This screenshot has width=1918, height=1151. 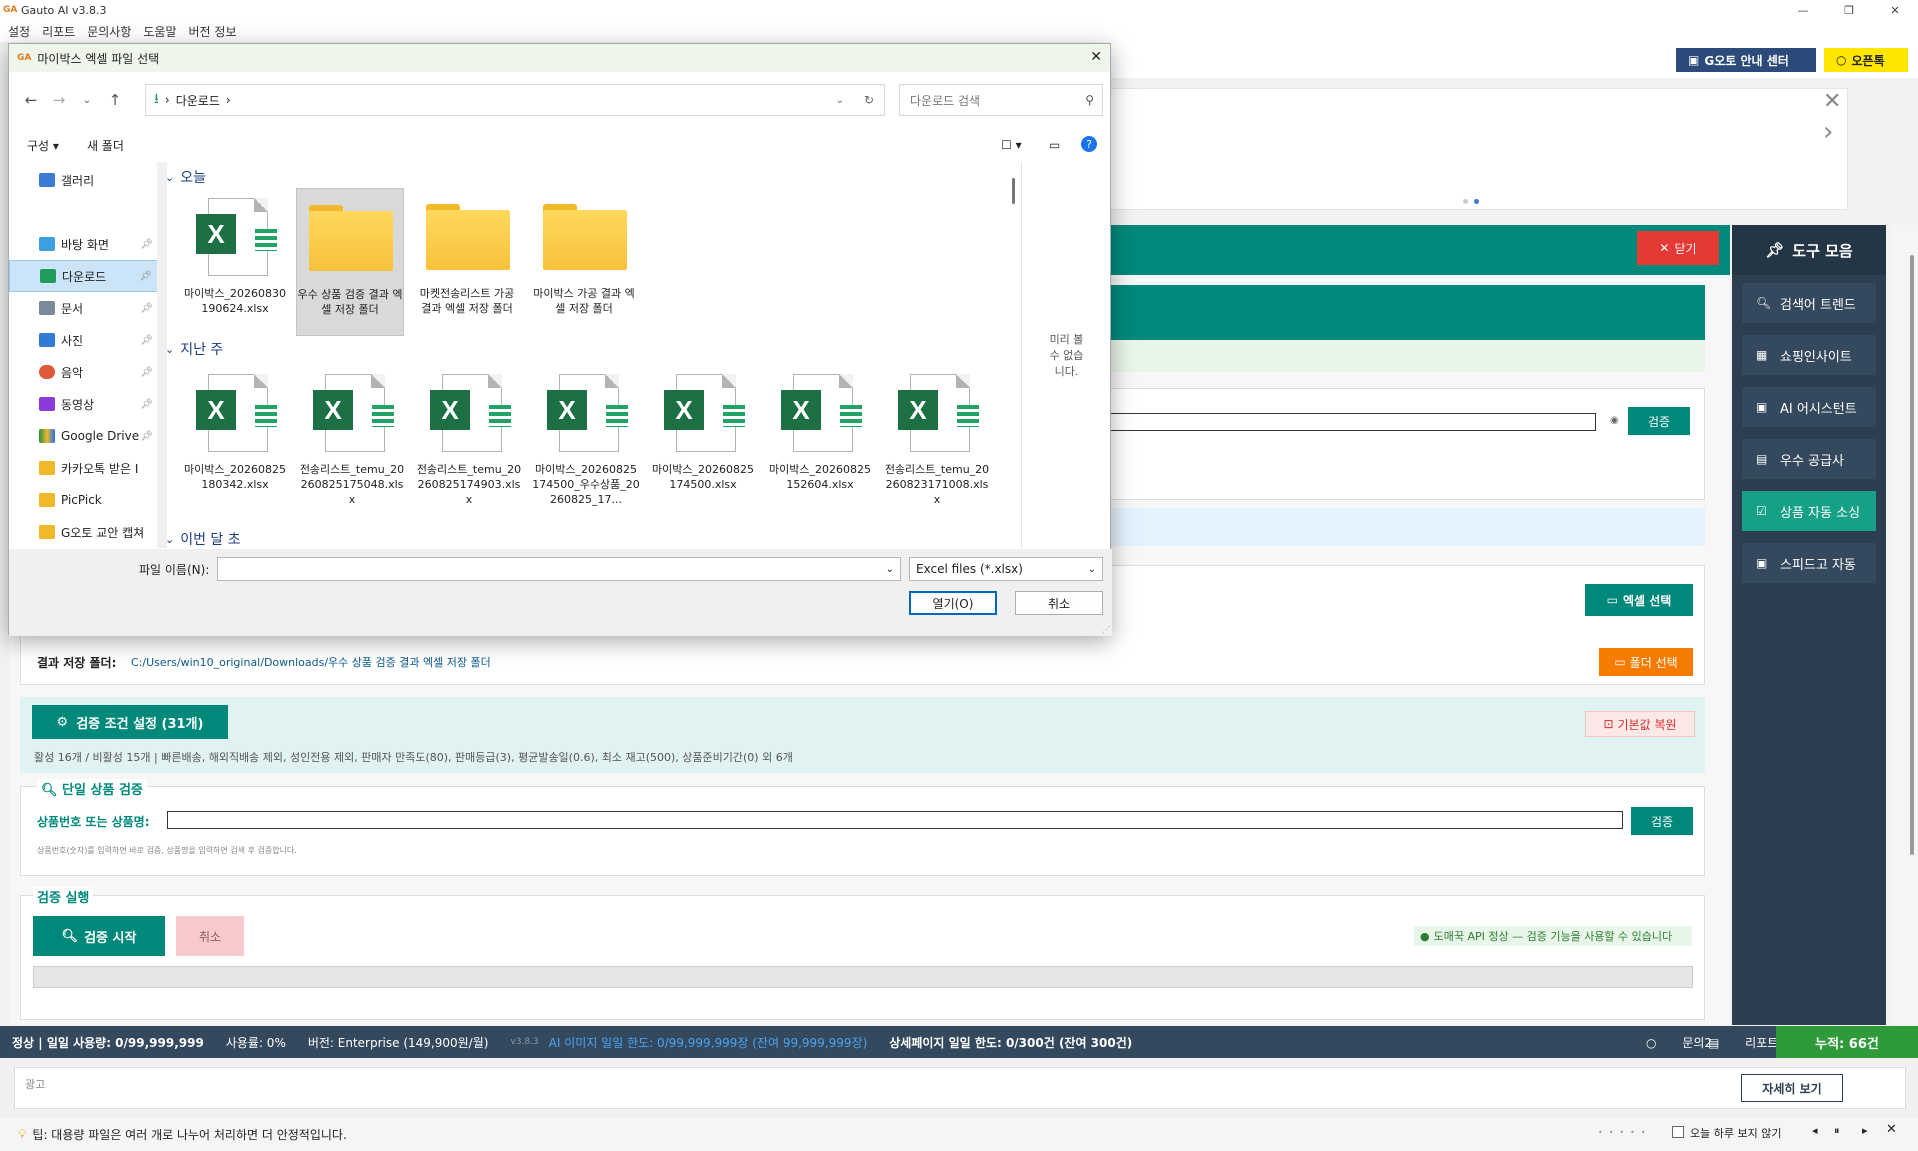 I want to click on single-verify-button: 검증, so click(x=1662, y=821).